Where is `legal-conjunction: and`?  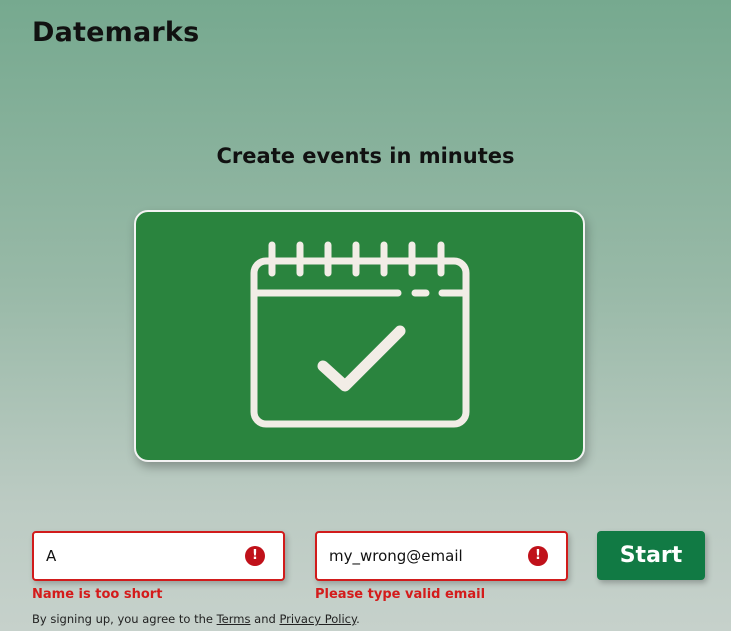
legal-conjunction: and is located at coordinates (265, 619).